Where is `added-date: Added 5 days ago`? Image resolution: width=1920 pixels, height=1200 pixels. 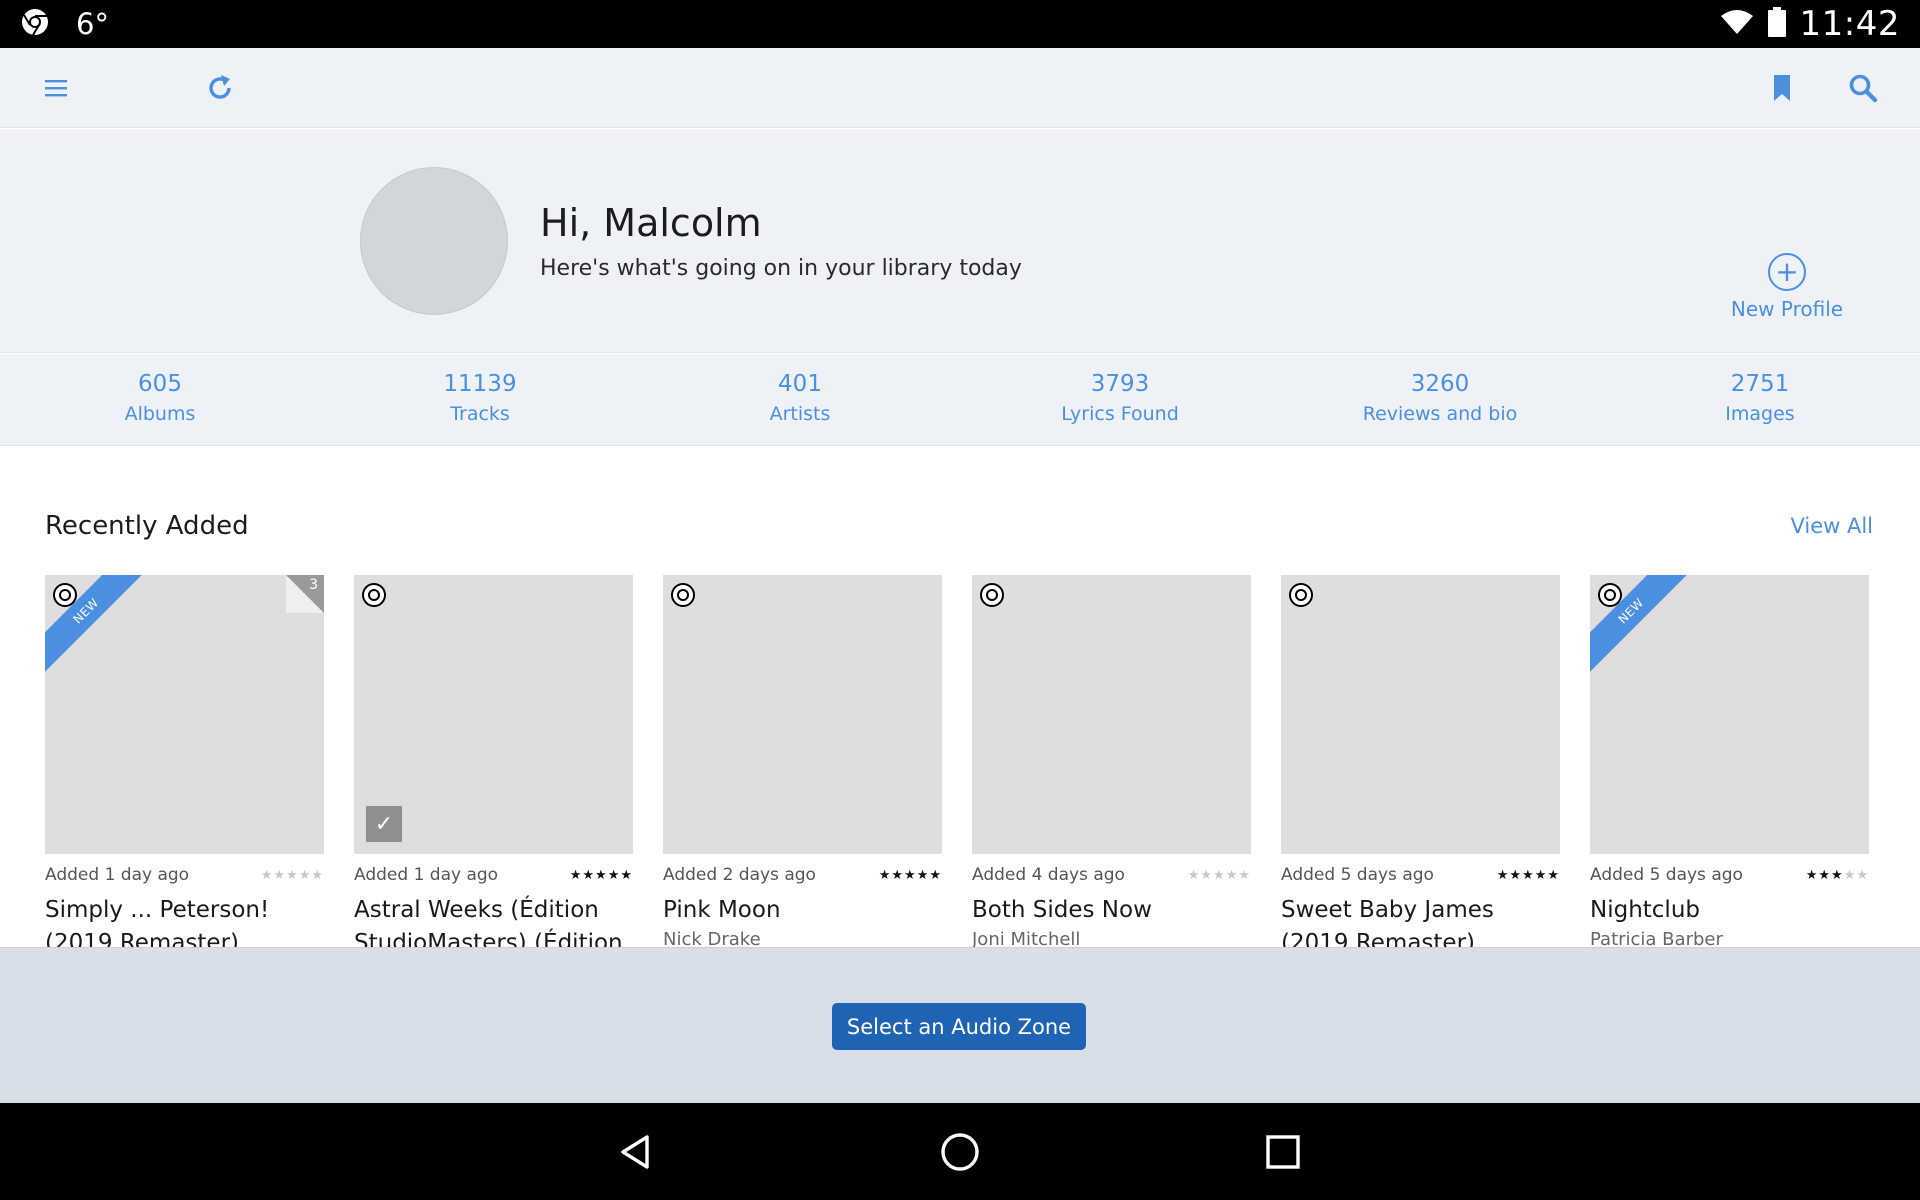 added-date: Added 5 days ago is located at coordinates (1666, 875).